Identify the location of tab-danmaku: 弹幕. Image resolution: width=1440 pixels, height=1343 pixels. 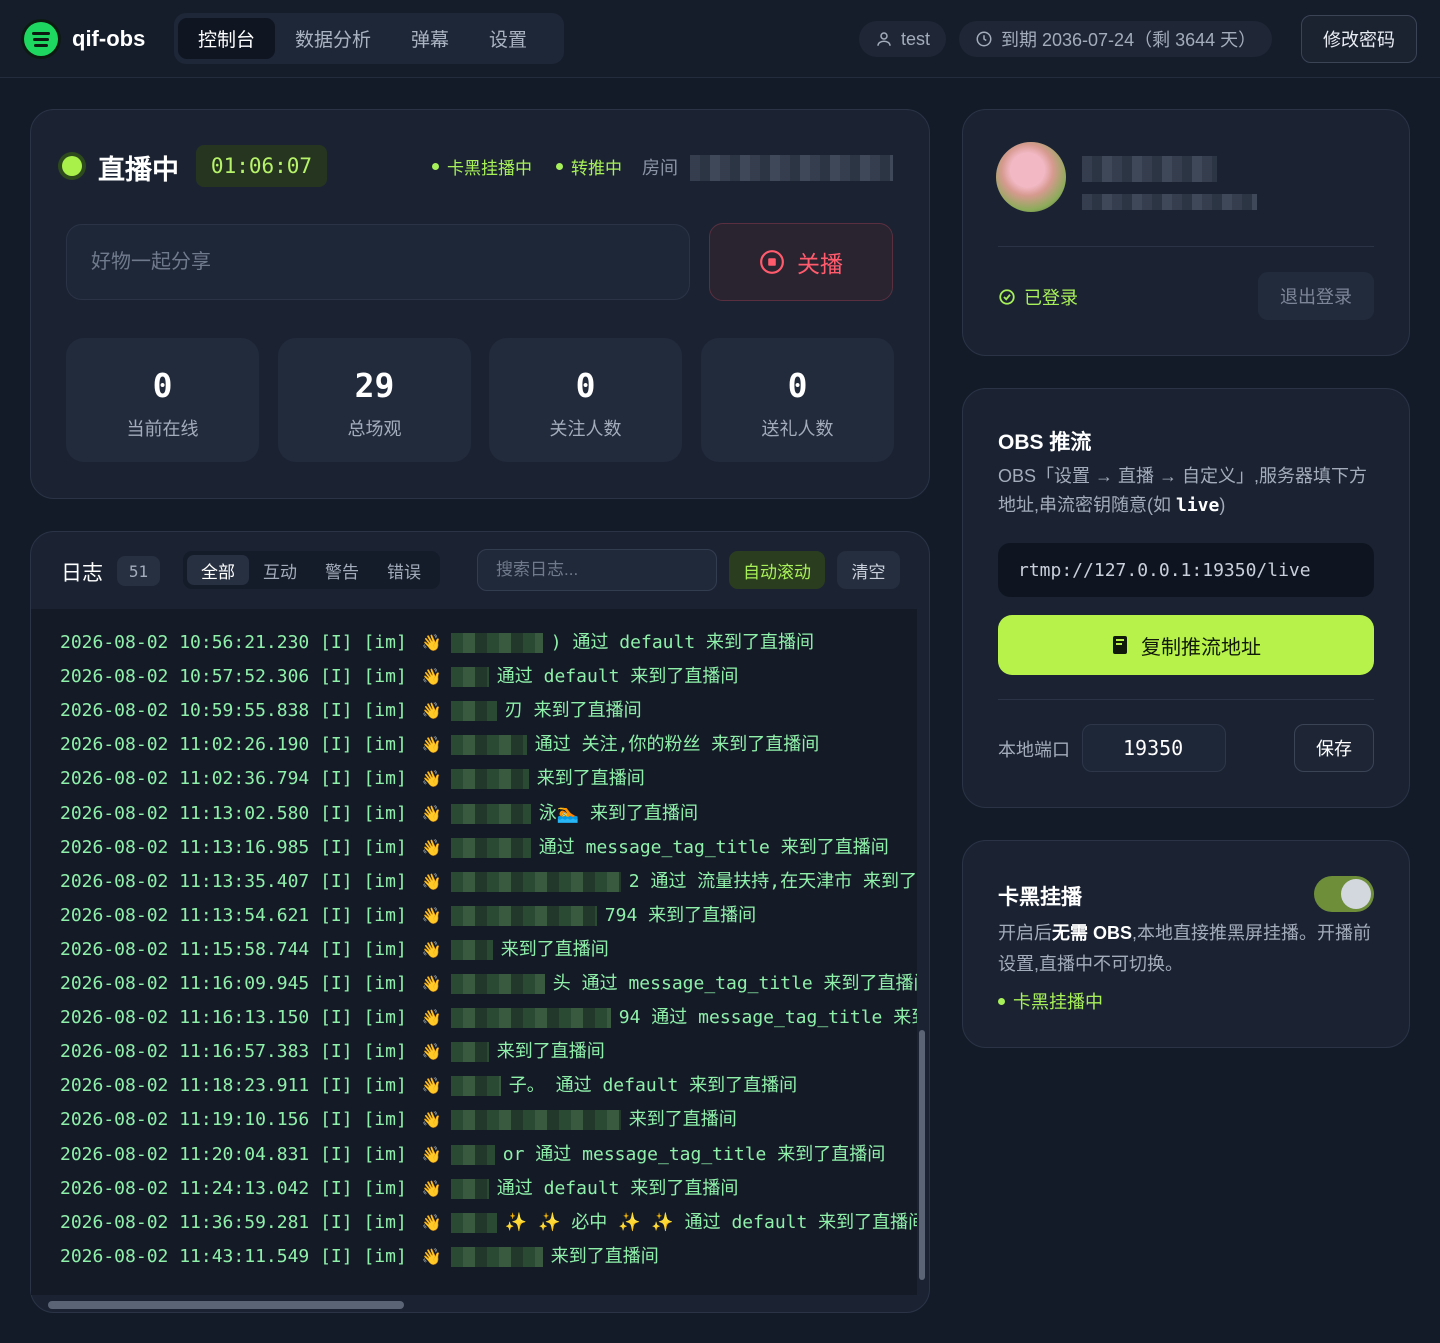
(430, 38).